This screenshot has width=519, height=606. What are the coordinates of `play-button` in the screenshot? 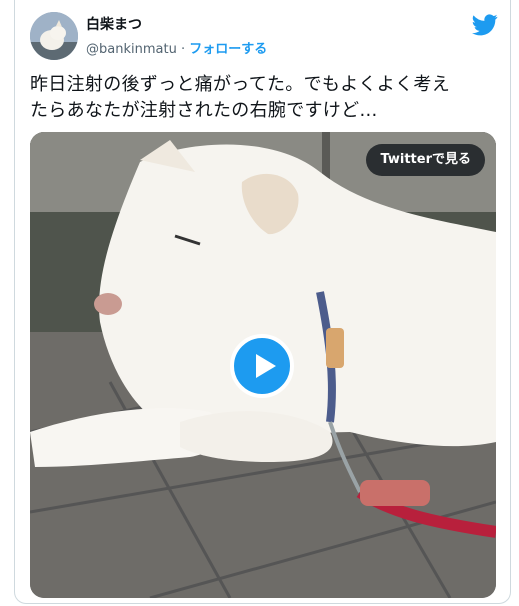 It's located at (262, 366).